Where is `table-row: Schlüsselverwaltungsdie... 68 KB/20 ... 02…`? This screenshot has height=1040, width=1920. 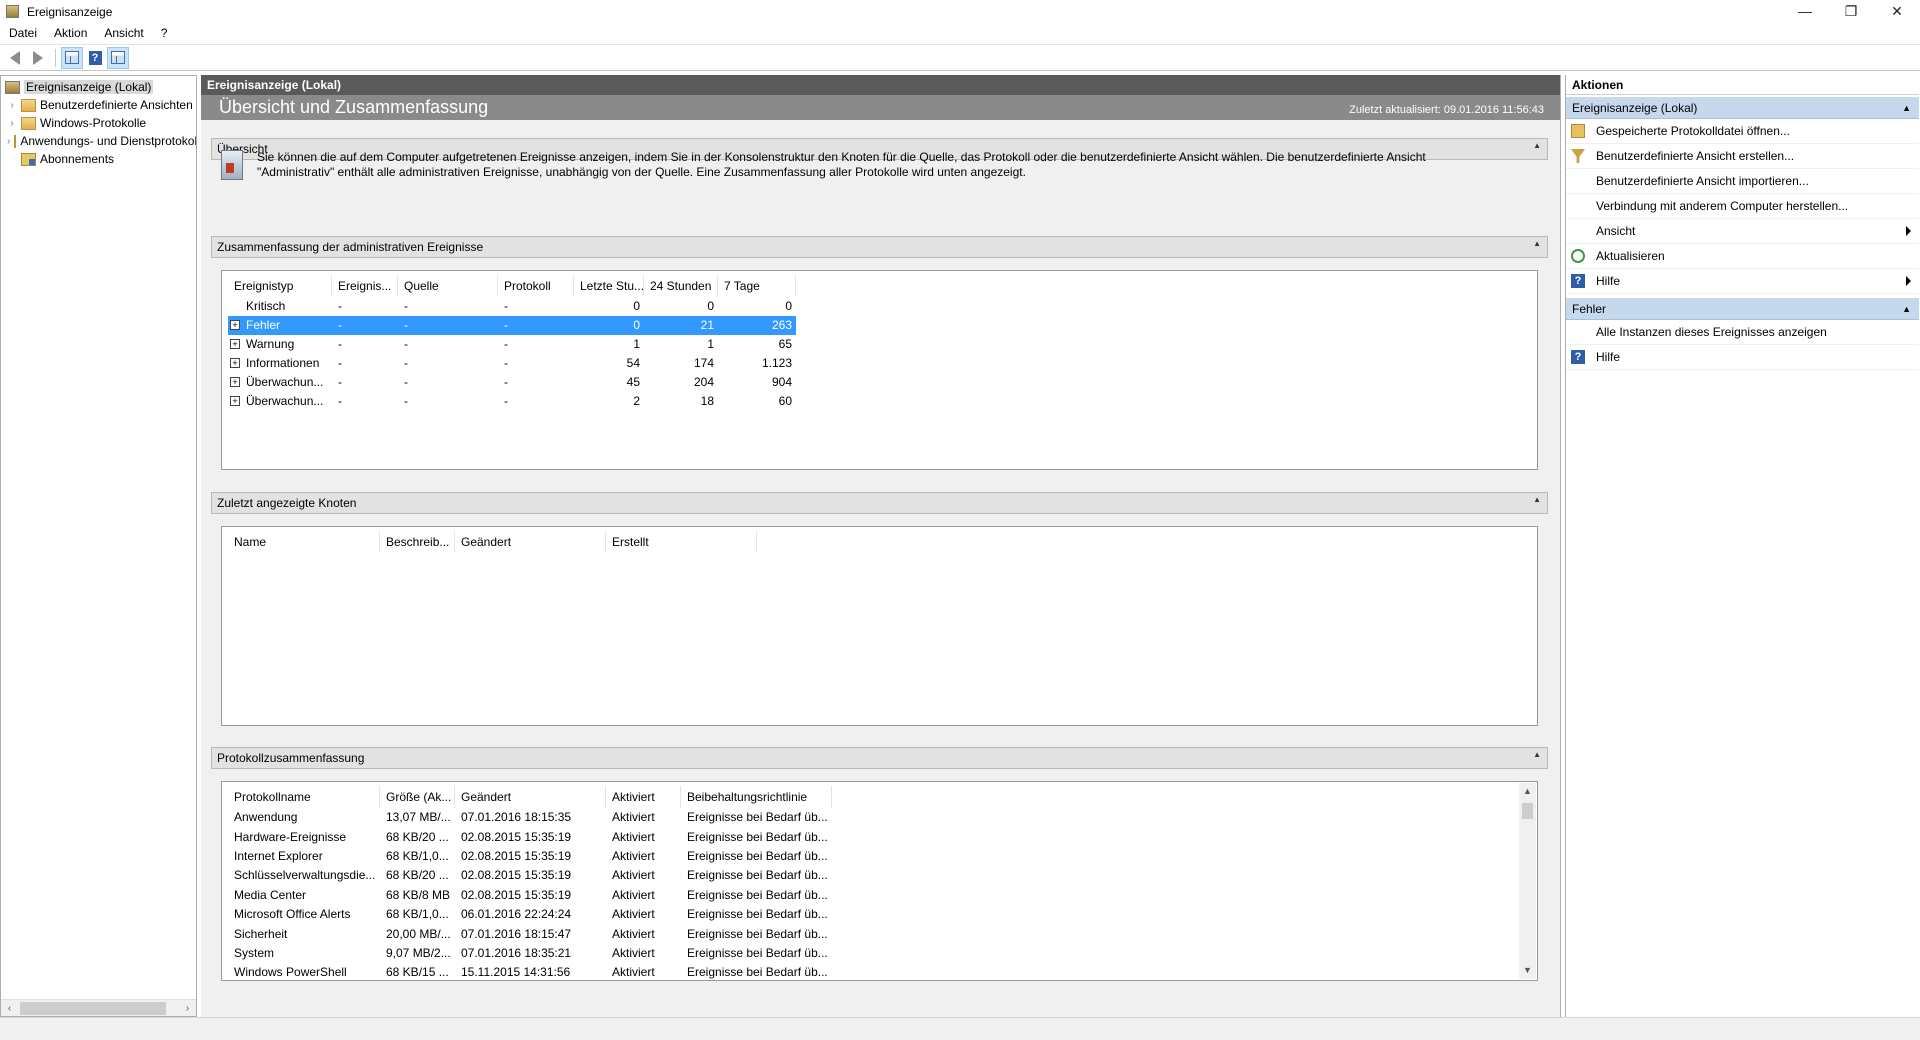 table-row: Schlüsselverwaltungsdie... 68 KB/20 ... 02… is located at coordinates (530, 875).